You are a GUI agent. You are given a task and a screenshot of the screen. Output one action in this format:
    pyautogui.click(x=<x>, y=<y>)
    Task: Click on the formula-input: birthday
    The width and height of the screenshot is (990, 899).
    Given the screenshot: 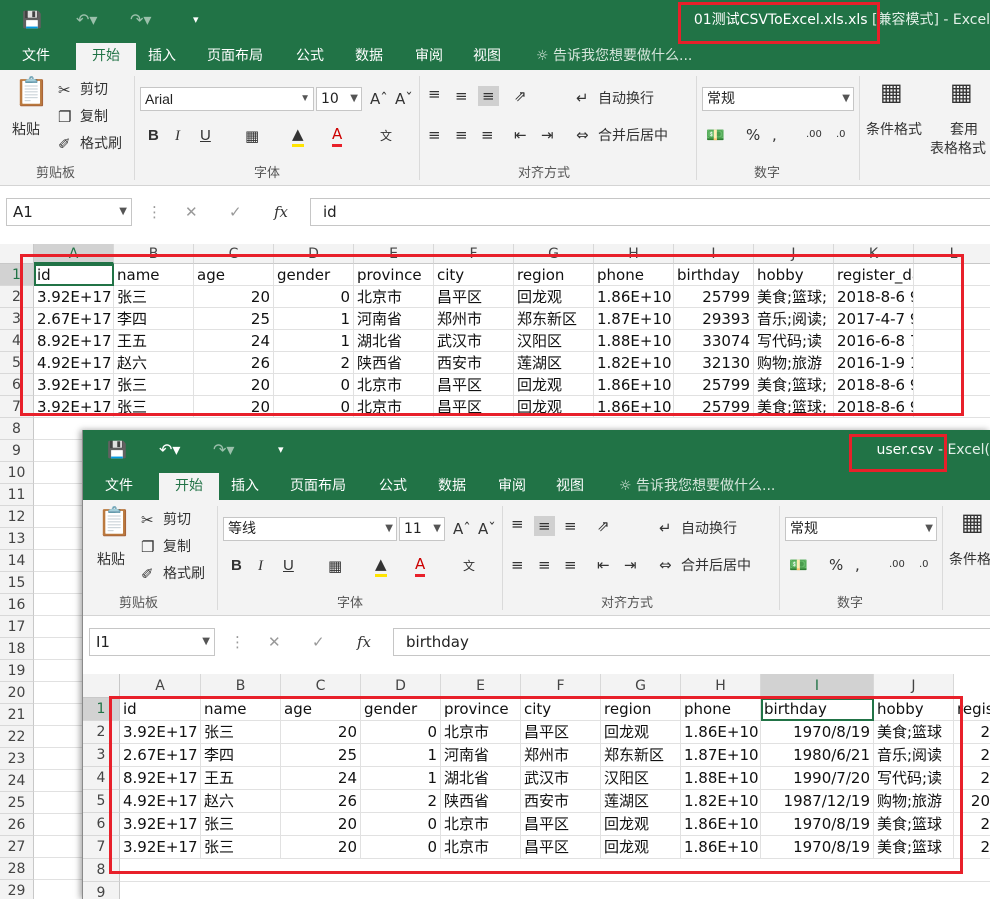 What is the action you would take?
    pyautogui.click(x=691, y=642)
    